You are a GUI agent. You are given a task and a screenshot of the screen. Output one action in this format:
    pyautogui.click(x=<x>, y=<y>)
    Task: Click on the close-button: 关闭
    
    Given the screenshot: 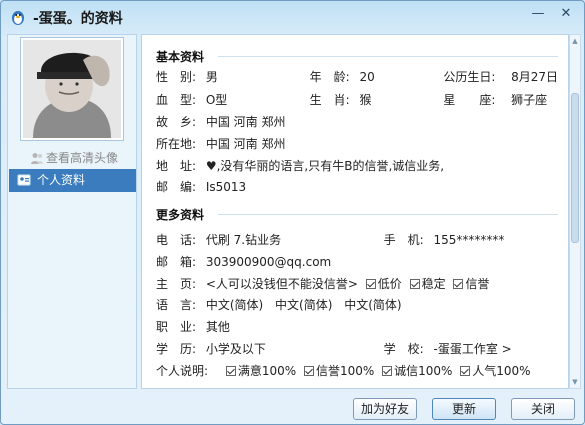 What is the action you would take?
    pyautogui.click(x=543, y=409)
    